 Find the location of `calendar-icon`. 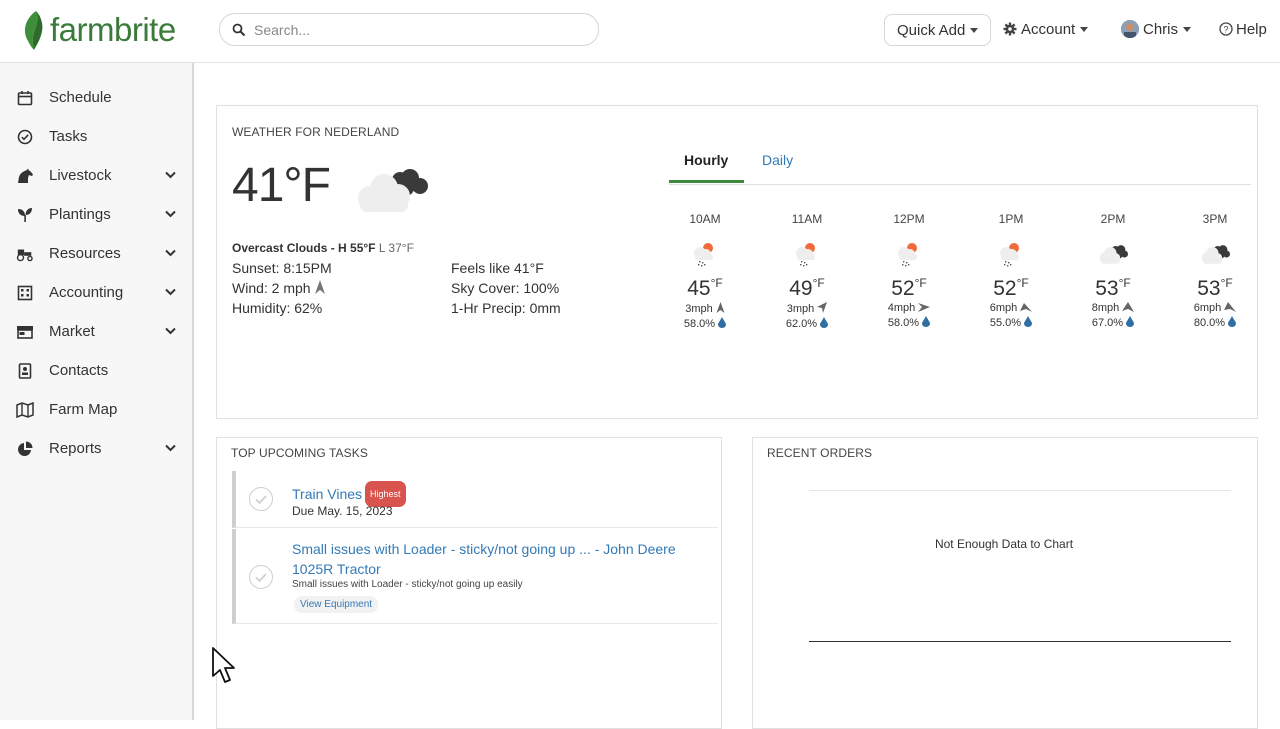

calendar-icon is located at coordinates (25, 98).